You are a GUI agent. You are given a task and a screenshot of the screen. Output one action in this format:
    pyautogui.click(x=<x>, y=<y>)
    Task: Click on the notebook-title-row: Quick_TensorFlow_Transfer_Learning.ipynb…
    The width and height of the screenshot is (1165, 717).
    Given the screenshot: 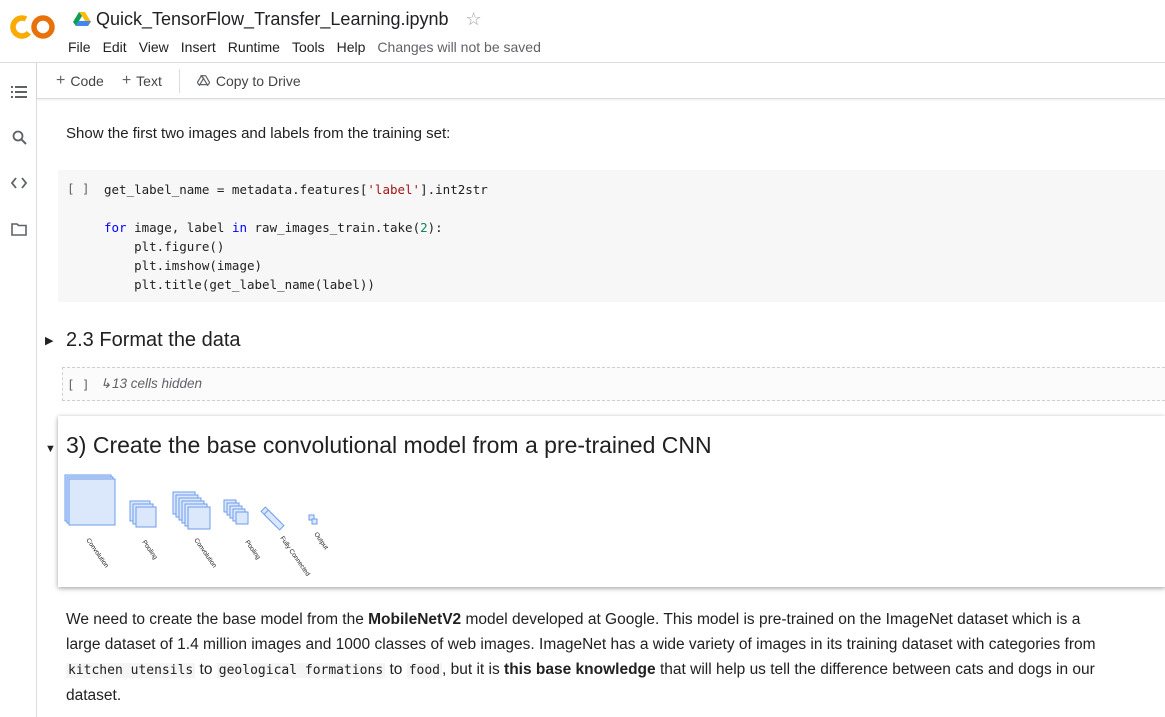 What is the action you would take?
    pyautogui.click(x=277, y=19)
    